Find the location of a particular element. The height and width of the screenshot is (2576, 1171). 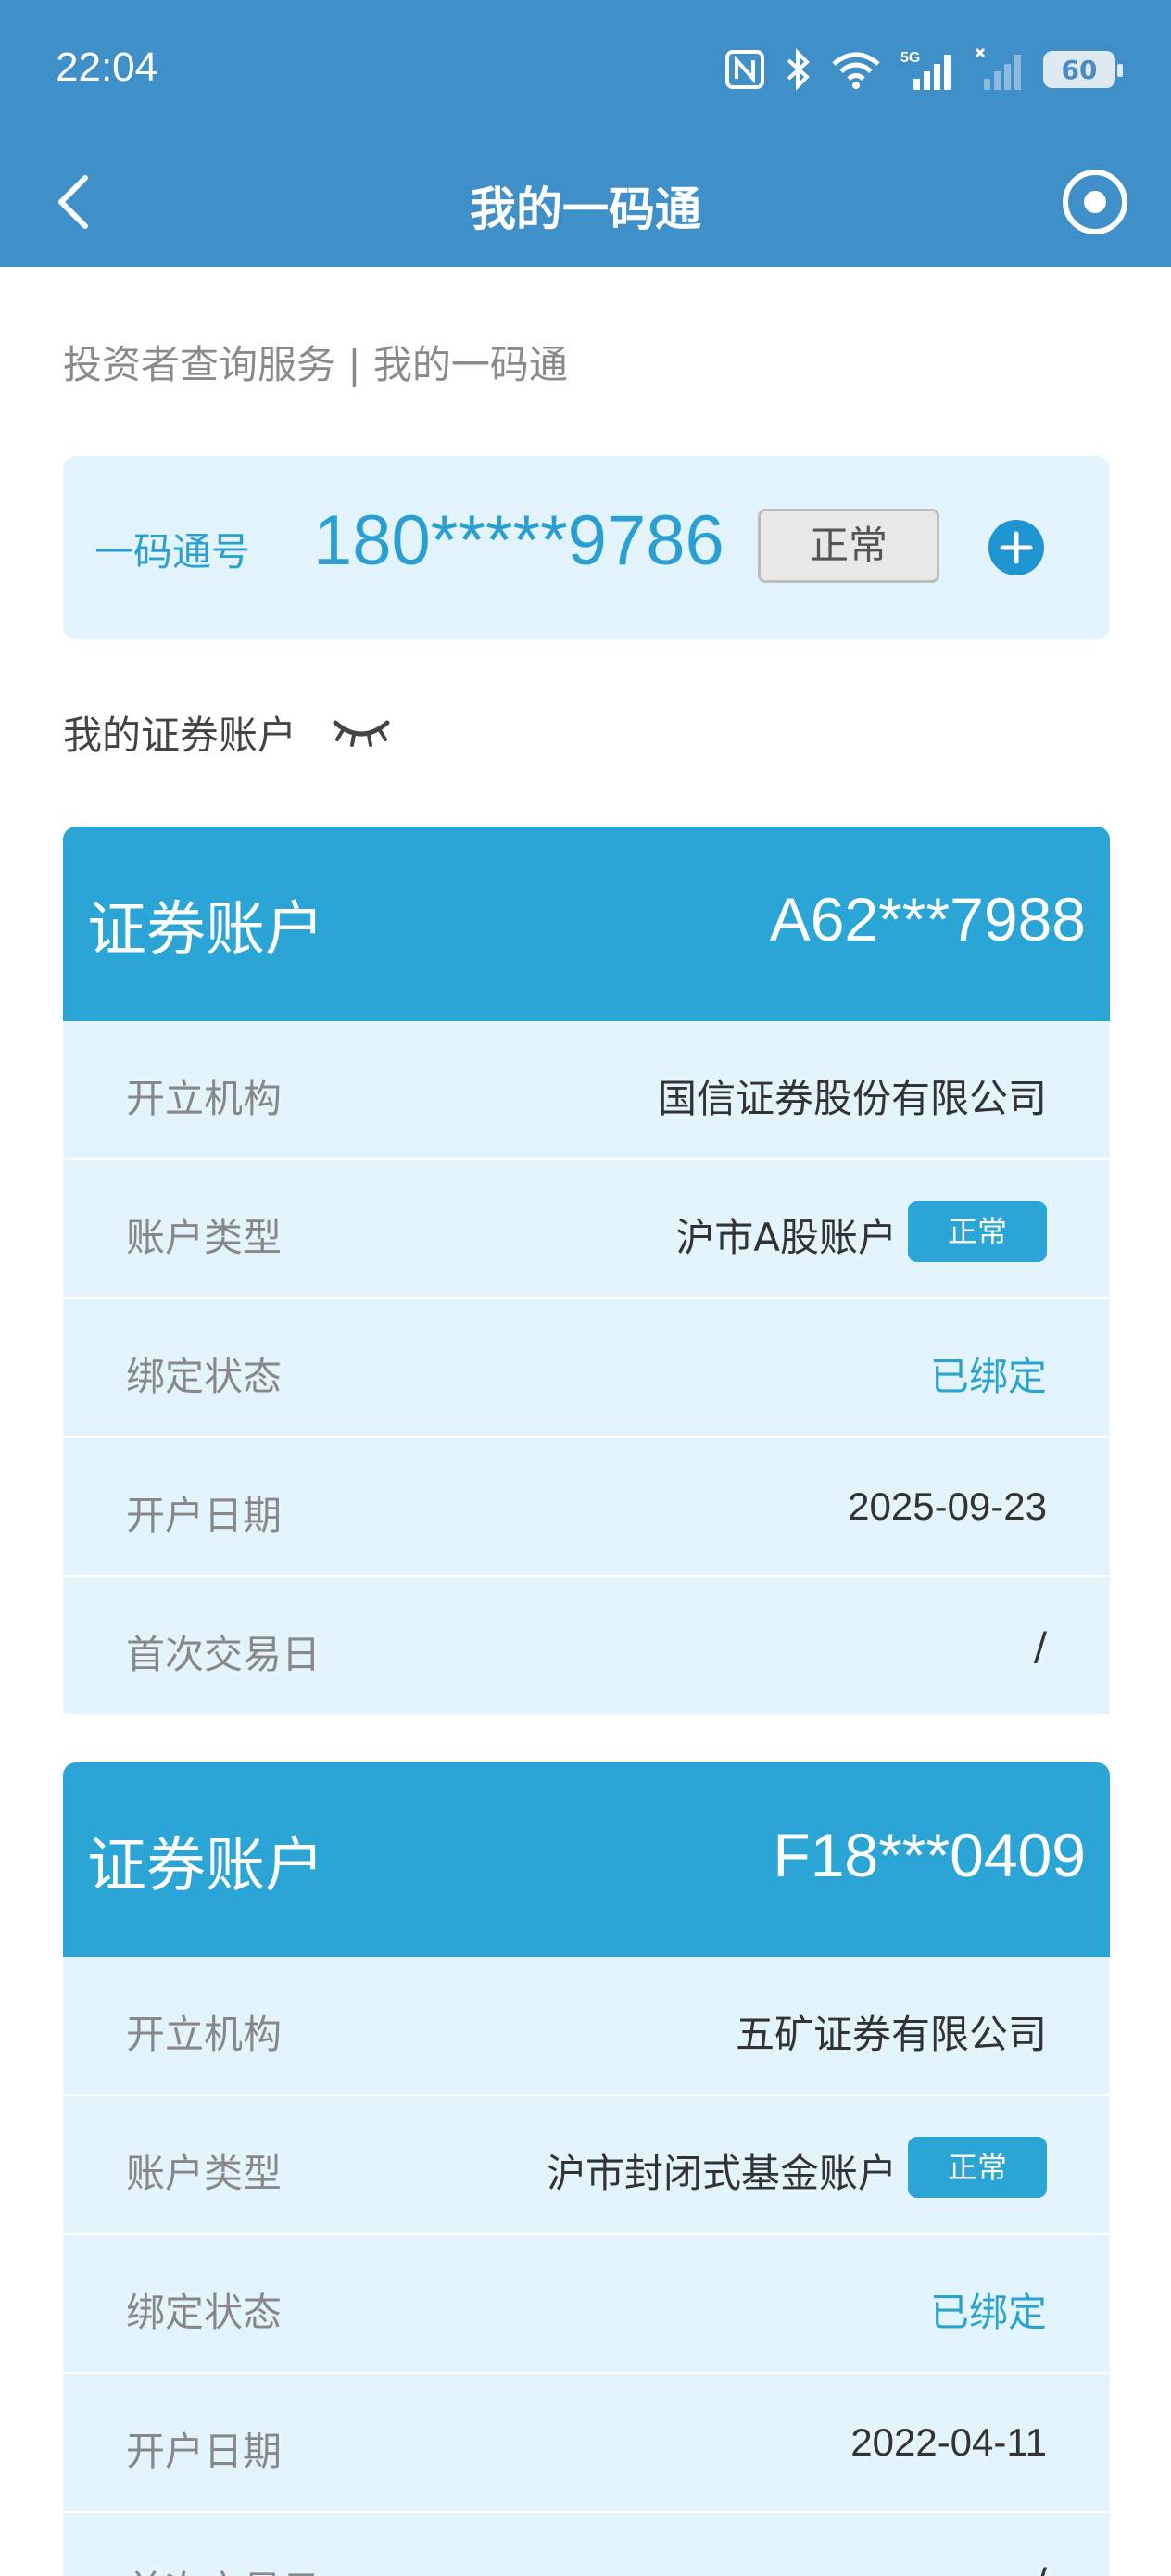

open-date-value: 2022-04-11 is located at coordinates (949, 2442).